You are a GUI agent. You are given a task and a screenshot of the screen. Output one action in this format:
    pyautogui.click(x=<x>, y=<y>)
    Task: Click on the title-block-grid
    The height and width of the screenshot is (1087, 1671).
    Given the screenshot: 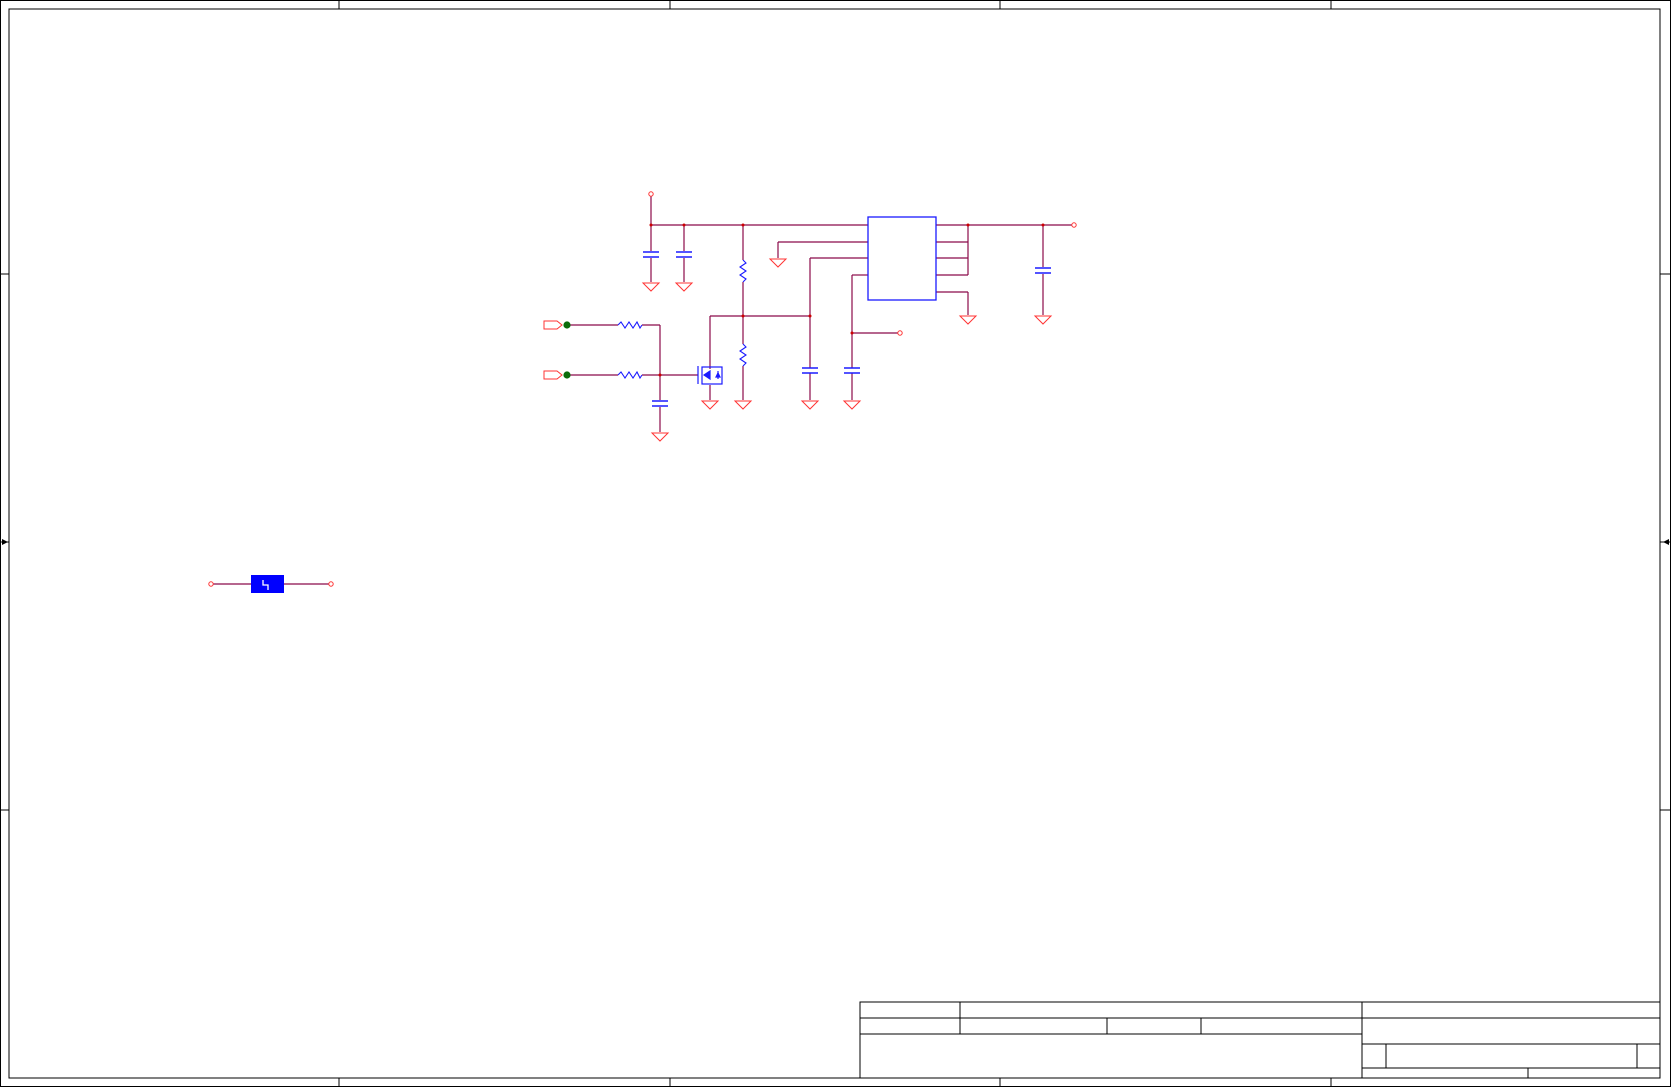 What is the action you would take?
    pyautogui.click(x=1260, y=1040)
    